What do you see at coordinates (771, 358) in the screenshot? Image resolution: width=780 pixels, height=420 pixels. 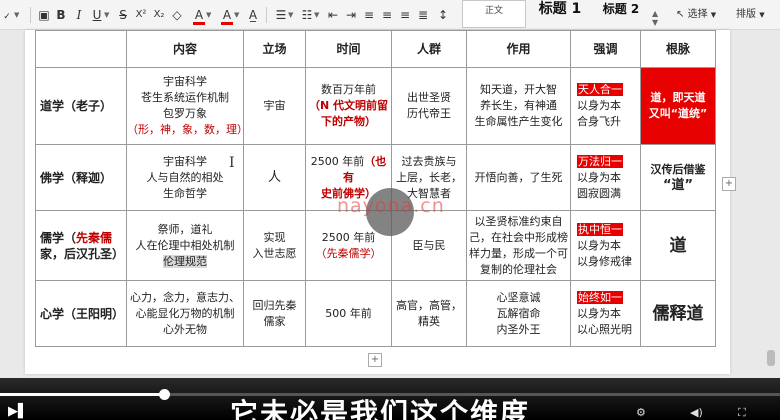 I see `scrollbar-handle` at bounding box center [771, 358].